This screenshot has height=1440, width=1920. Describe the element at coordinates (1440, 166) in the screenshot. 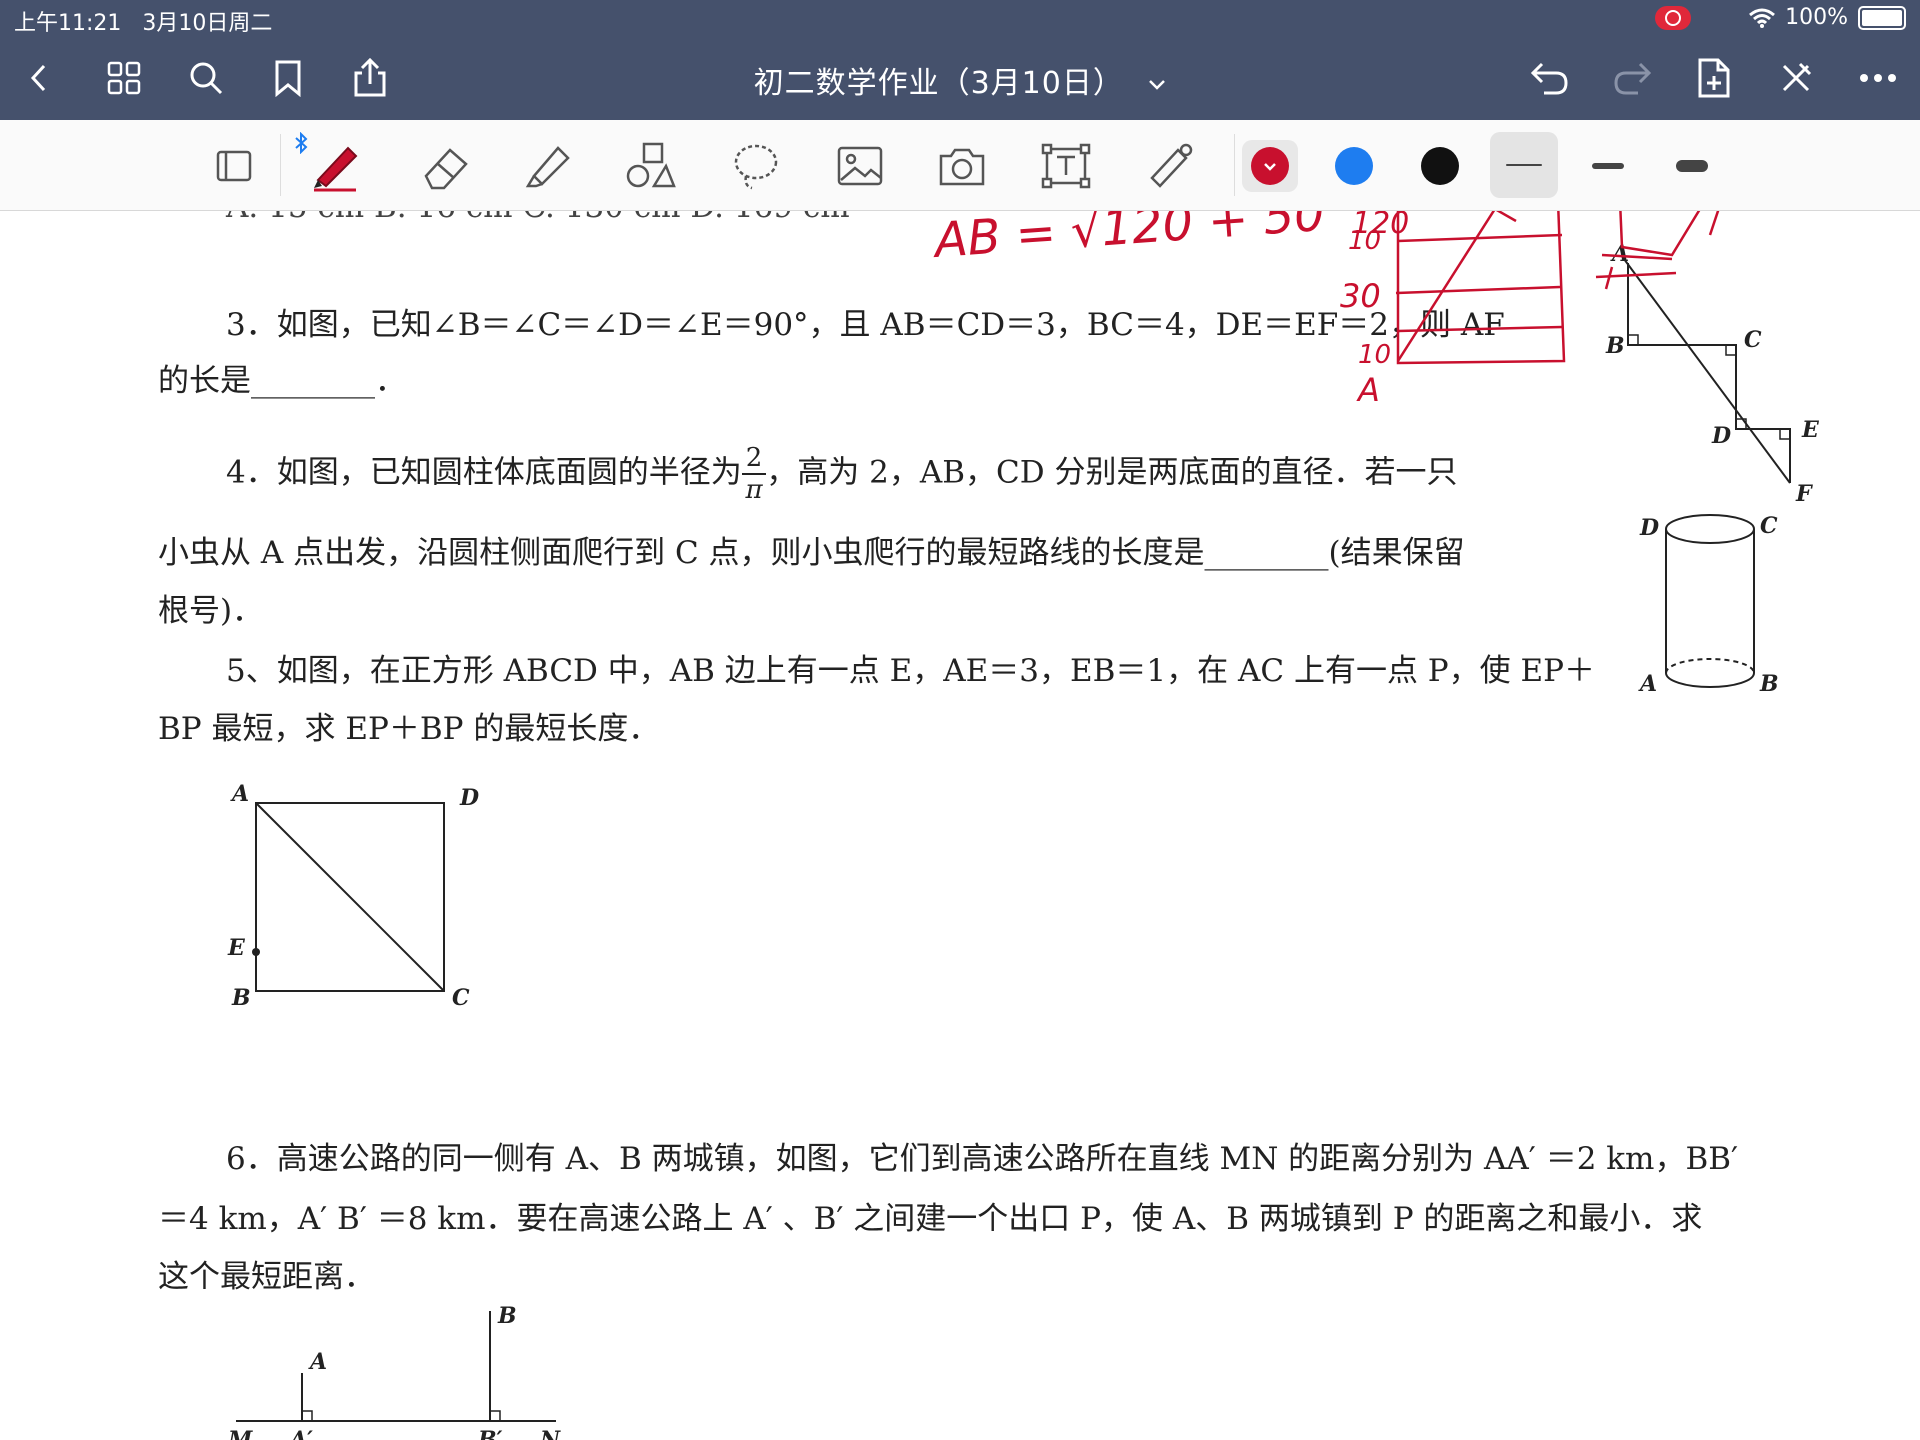

I see `color-swatch-black` at that location.